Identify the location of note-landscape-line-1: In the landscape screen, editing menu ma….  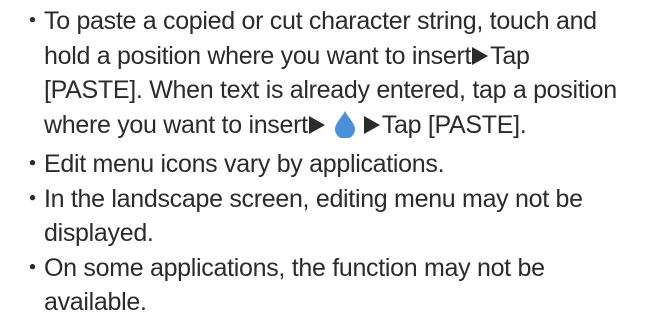
(313, 198).